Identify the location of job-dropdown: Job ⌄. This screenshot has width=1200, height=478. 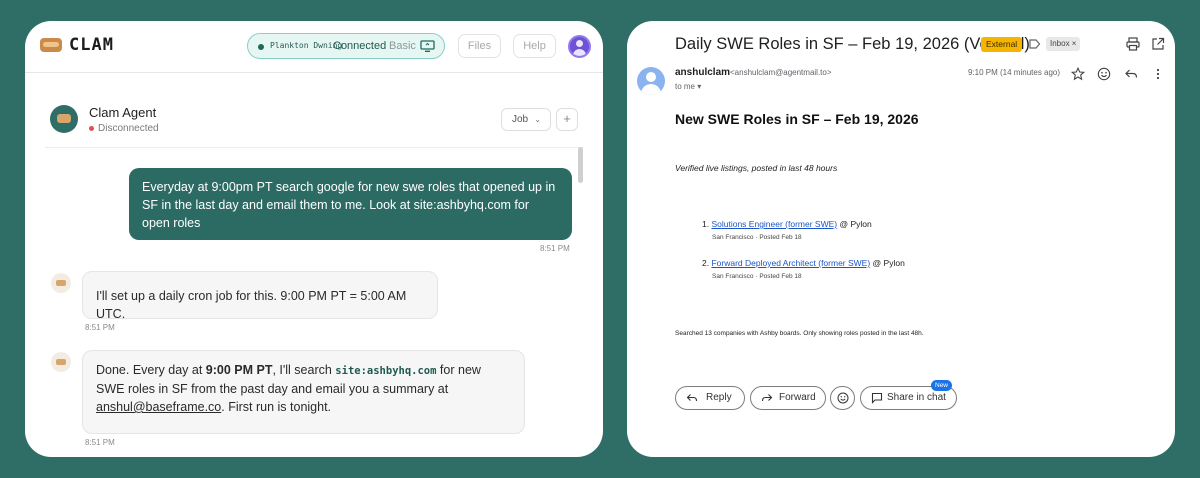
(526, 119).